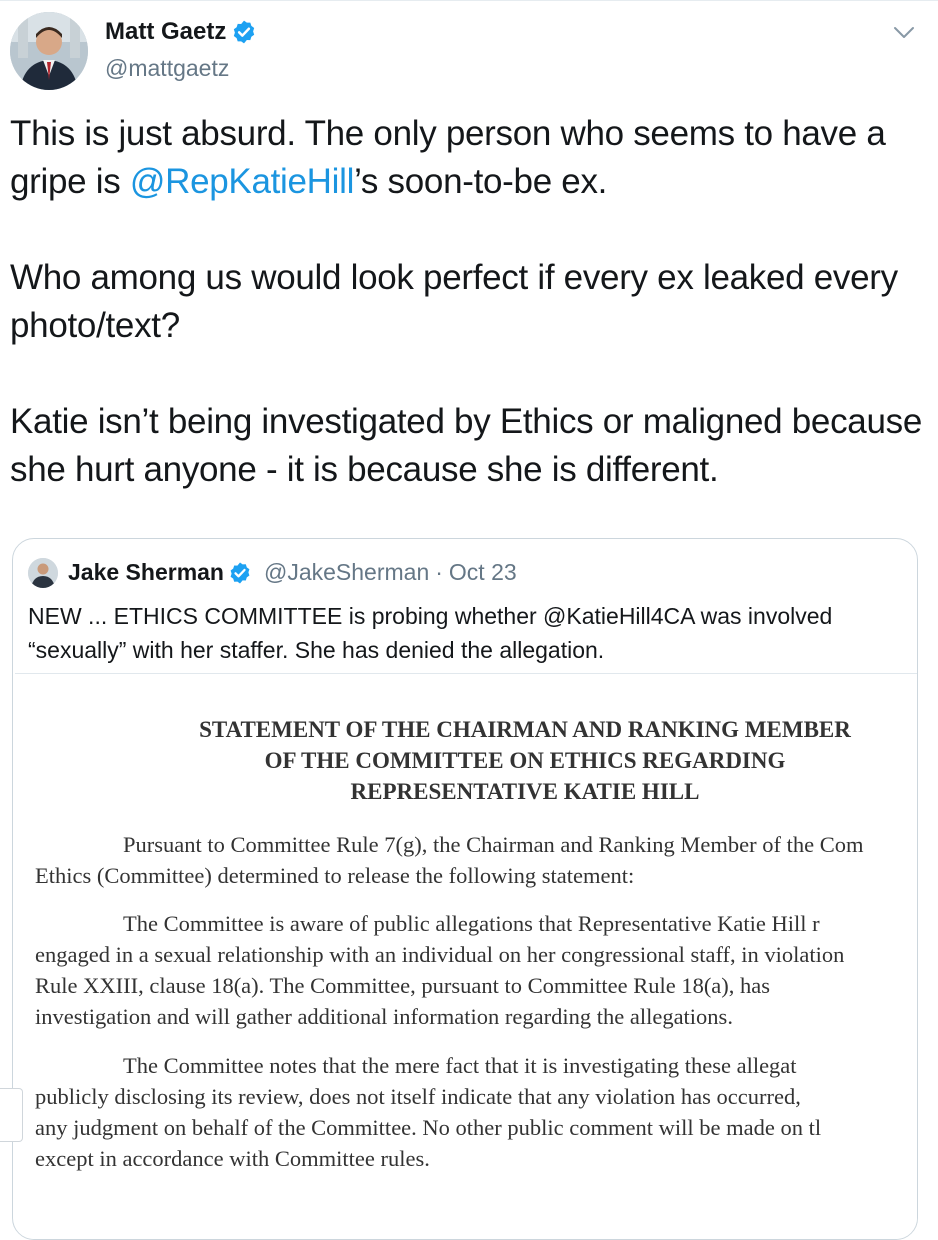 The image size is (938, 1240). What do you see at coordinates (49, 51) in the screenshot?
I see `author-avatar` at bounding box center [49, 51].